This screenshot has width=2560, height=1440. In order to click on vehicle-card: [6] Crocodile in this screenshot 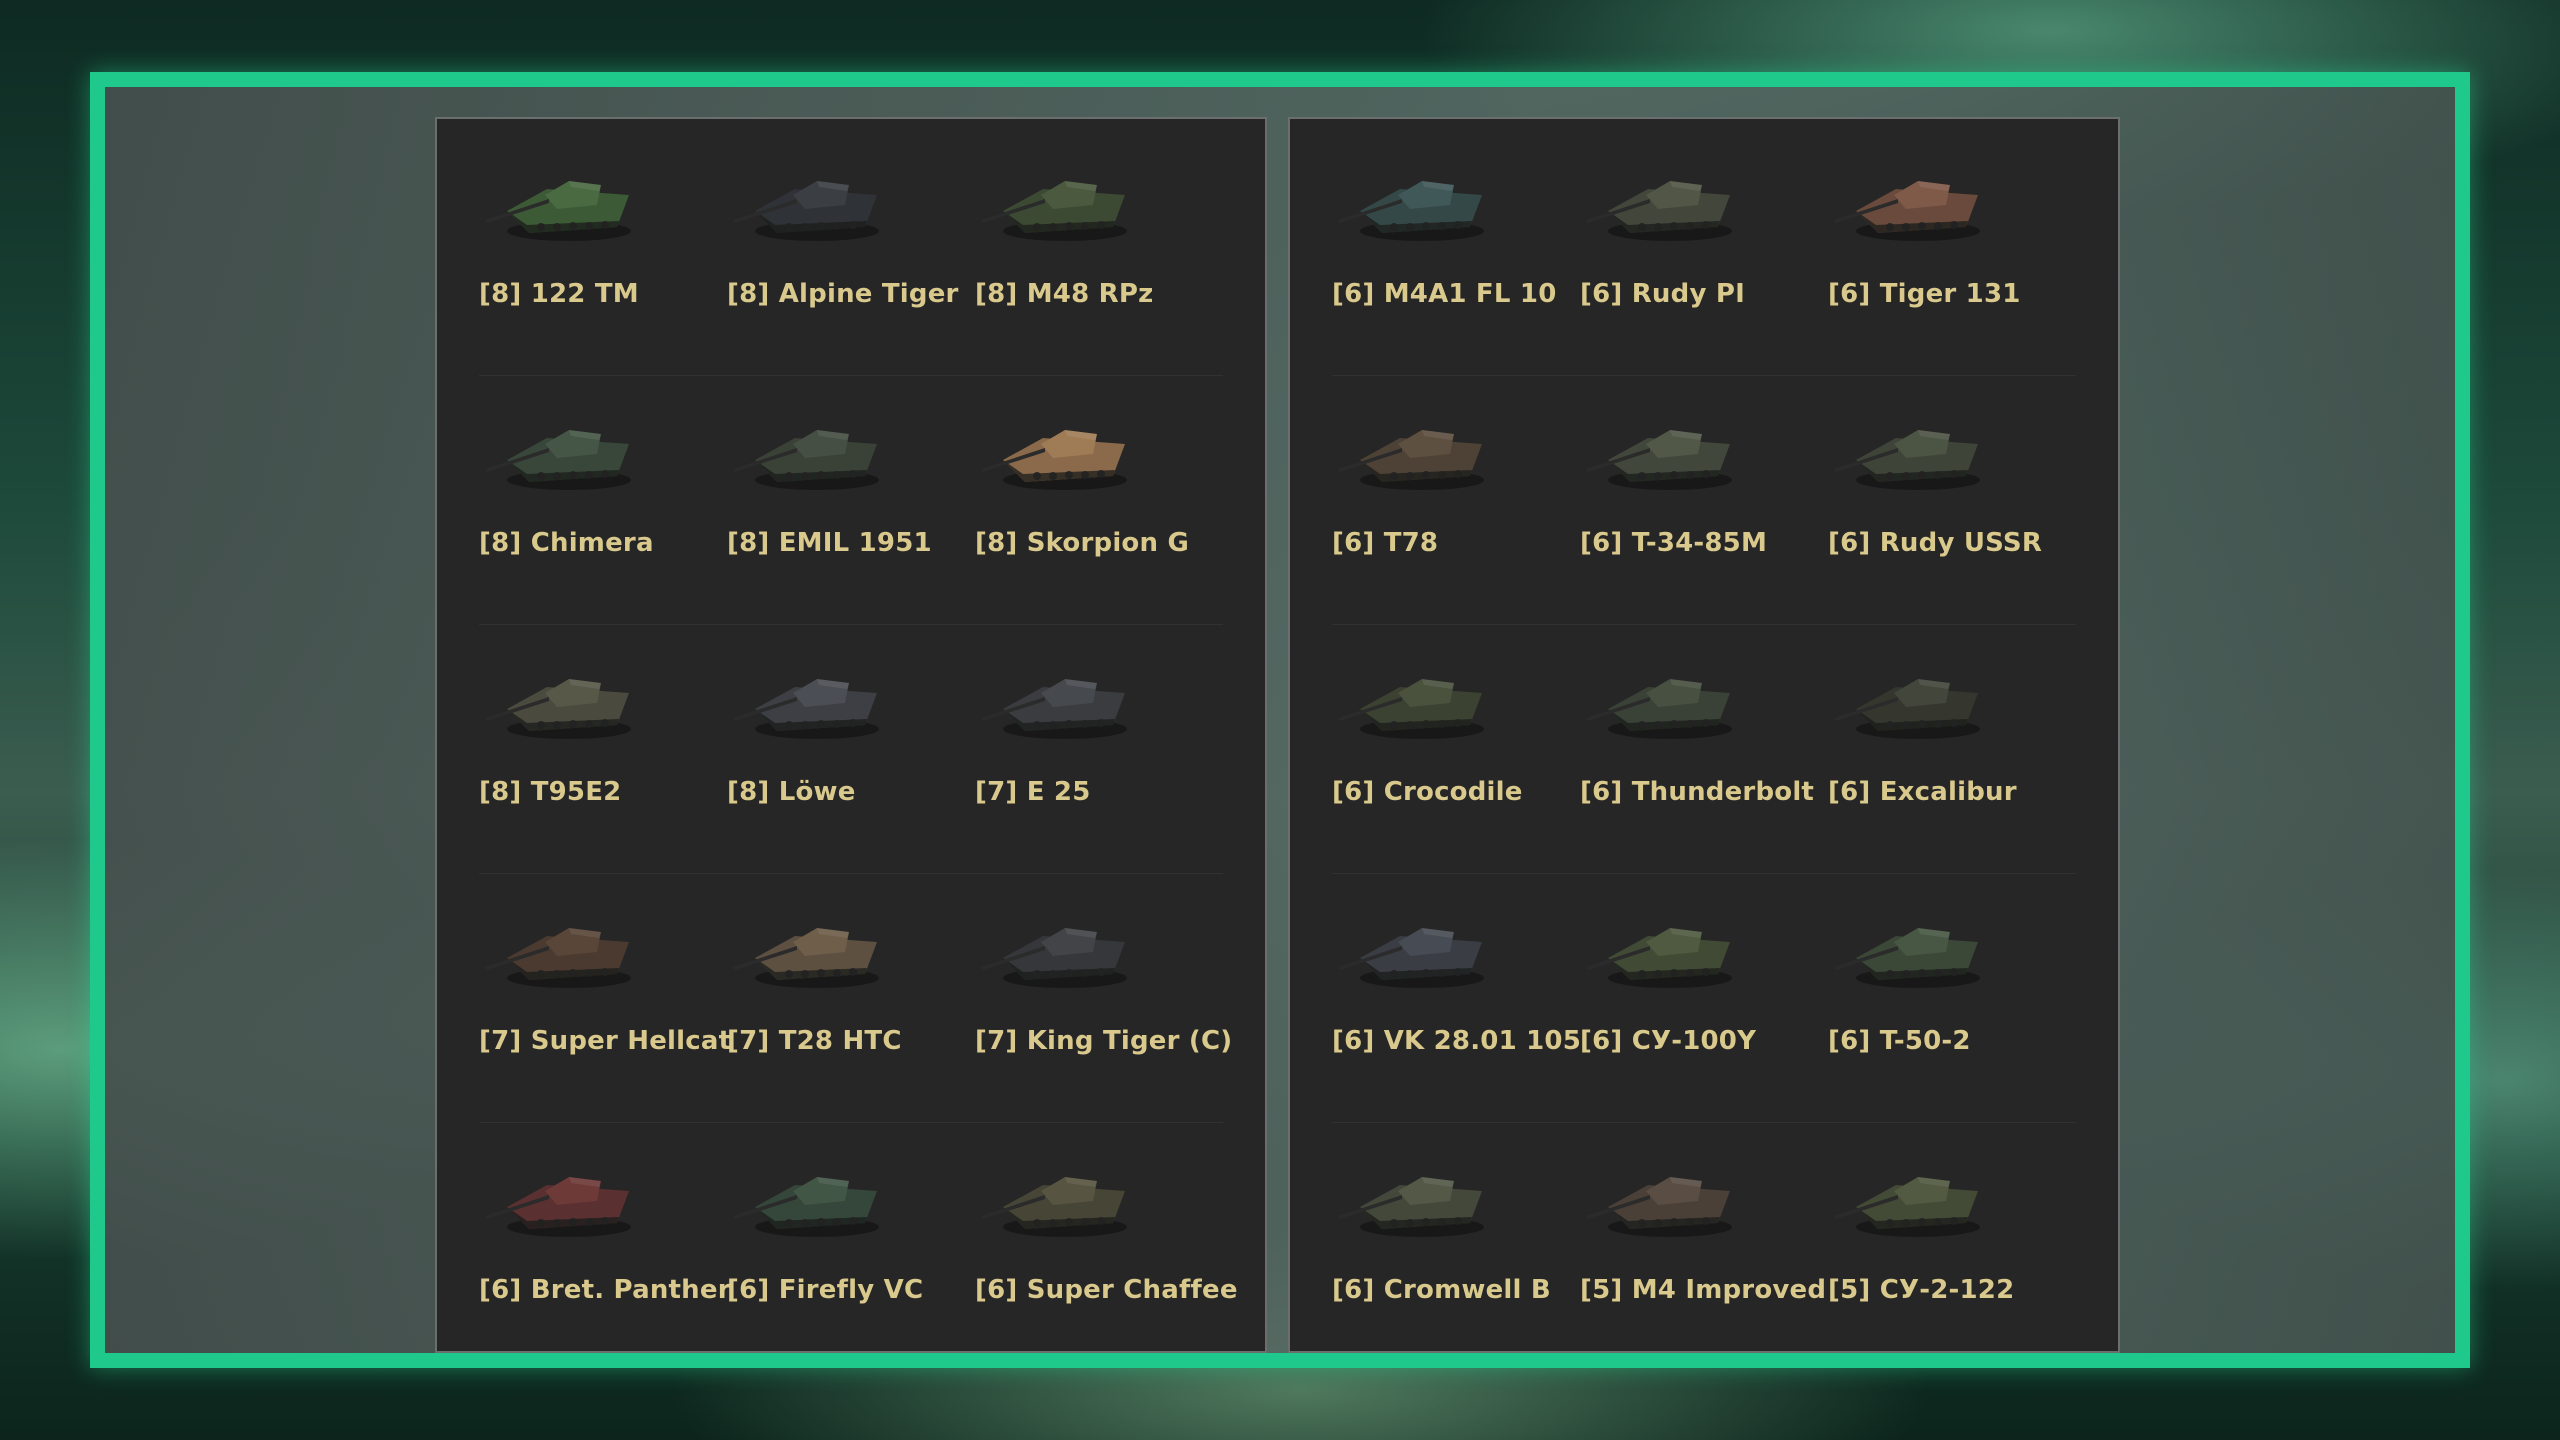, I will do `click(1456, 749)`.